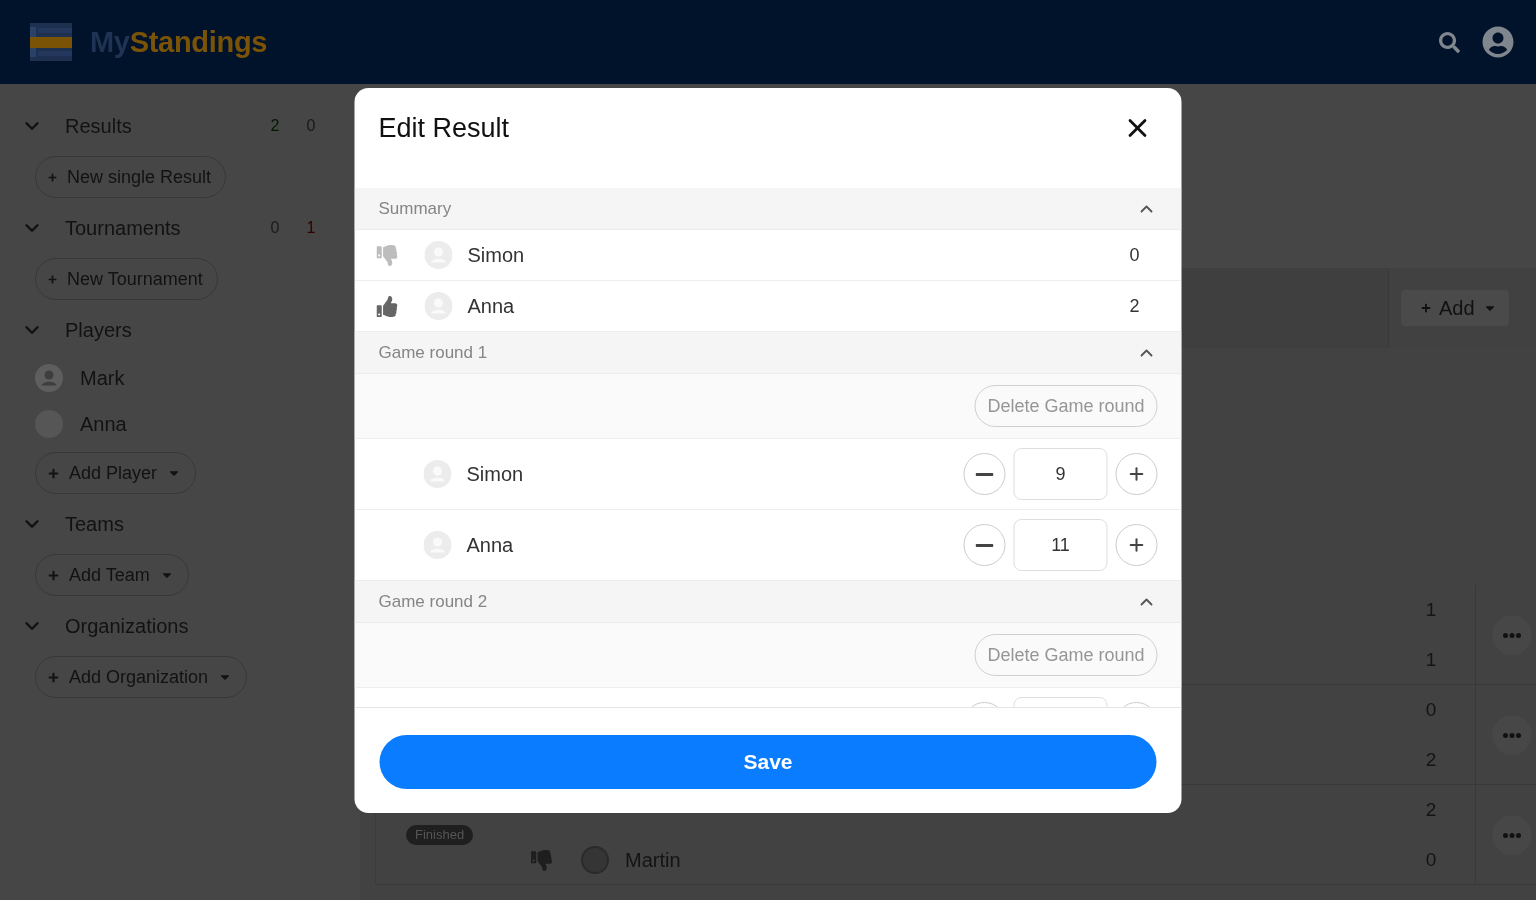 The image size is (1536, 900). What do you see at coordinates (1134, 255) in the screenshot?
I see `score: 0` at bounding box center [1134, 255].